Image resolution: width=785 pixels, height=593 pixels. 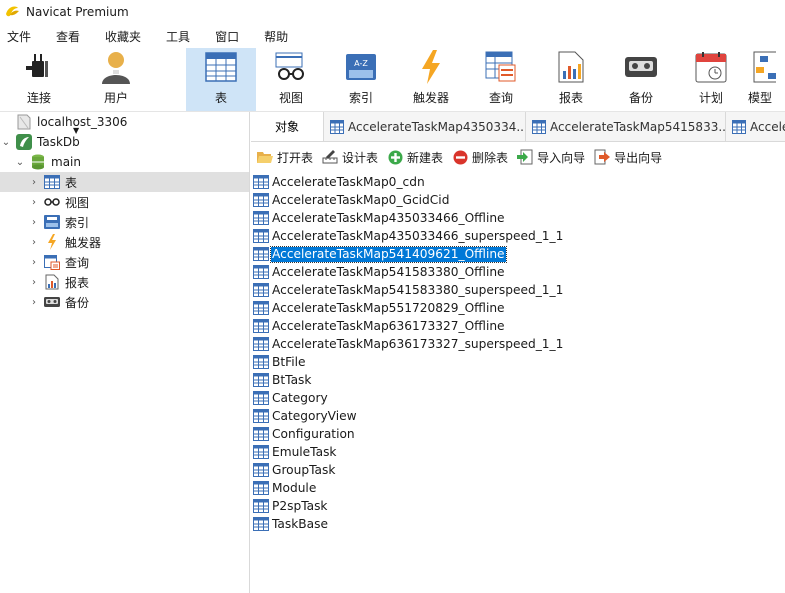 What do you see at coordinates (229, 36) in the screenshot?
I see `menu-window: 窗口` at bounding box center [229, 36].